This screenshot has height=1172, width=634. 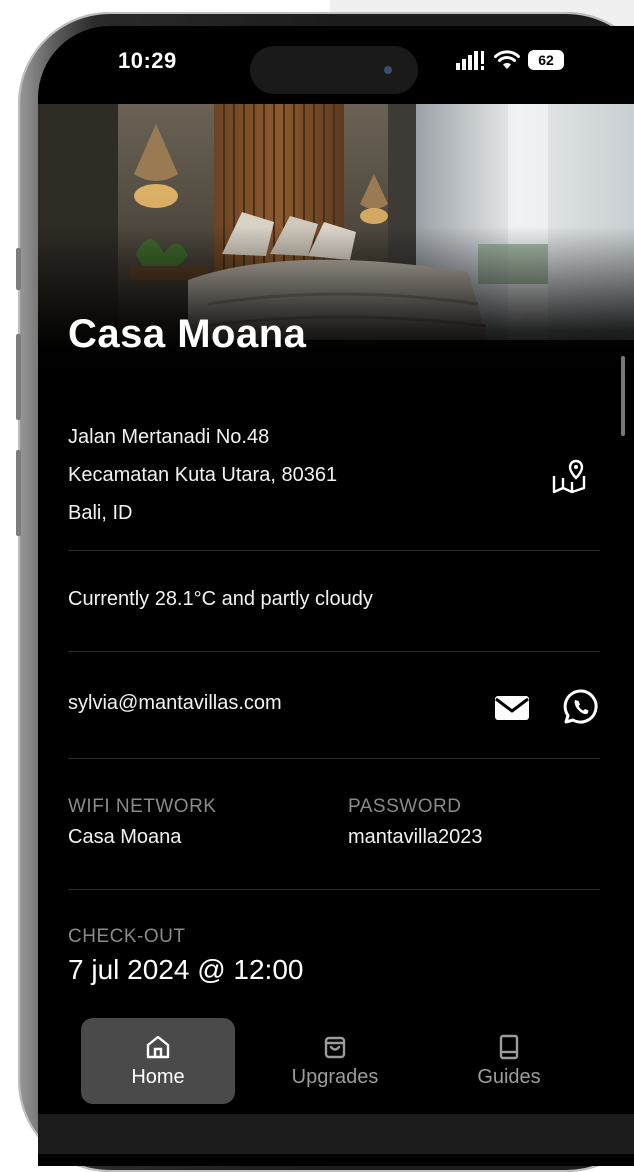 What do you see at coordinates (147, 60) in the screenshot?
I see `status-time: 10:29` at bounding box center [147, 60].